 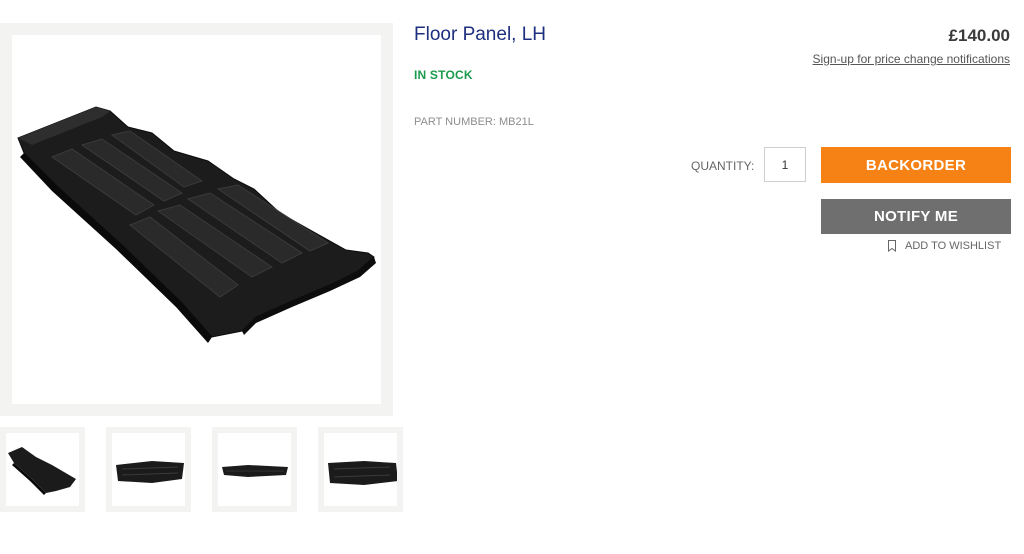 I want to click on add-to-wishlist-link: ADD TO WISHLIST, so click(x=944, y=246).